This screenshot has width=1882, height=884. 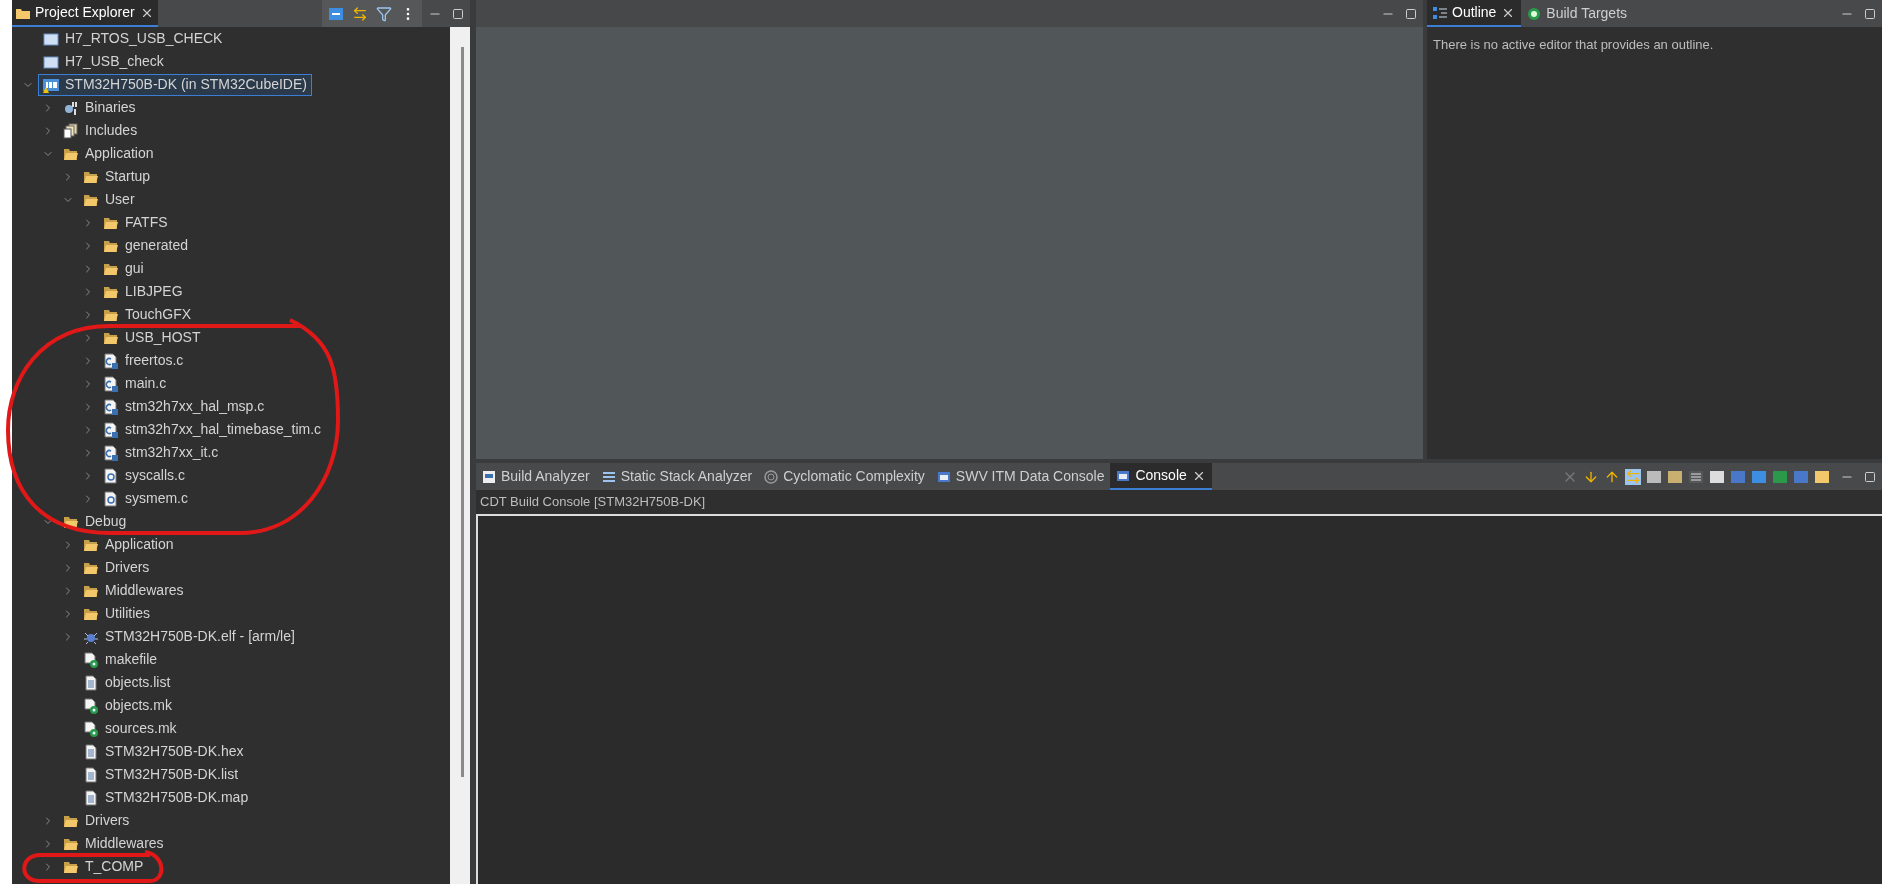 I want to click on tree-item: sysmem.c, so click(x=145, y=498).